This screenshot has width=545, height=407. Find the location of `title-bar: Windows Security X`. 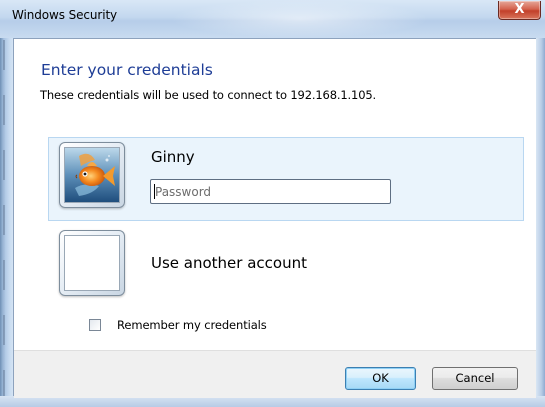

title-bar: Windows Security X is located at coordinates (272, 19).